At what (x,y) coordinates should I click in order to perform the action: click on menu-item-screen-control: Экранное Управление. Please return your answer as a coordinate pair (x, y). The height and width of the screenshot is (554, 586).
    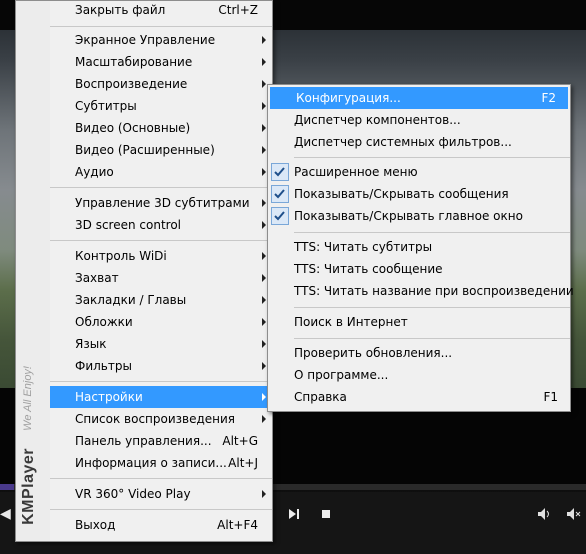
    Looking at the image, I should click on (161, 40).